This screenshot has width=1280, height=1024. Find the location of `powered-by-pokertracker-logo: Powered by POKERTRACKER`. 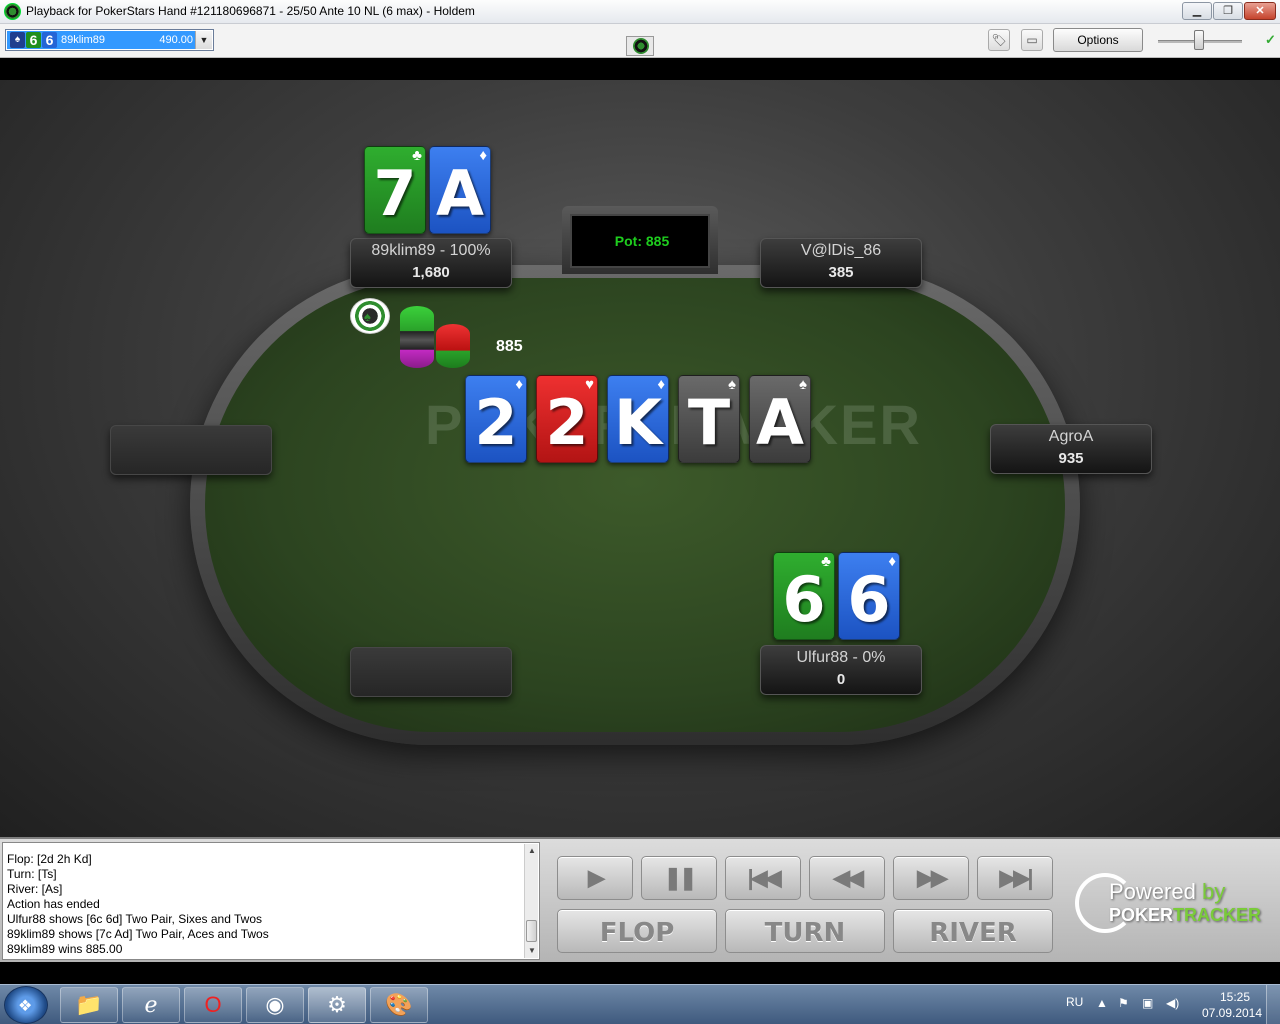

powered-by-pokertracker-logo: Powered by POKERTRACKER is located at coordinates (1170, 904).